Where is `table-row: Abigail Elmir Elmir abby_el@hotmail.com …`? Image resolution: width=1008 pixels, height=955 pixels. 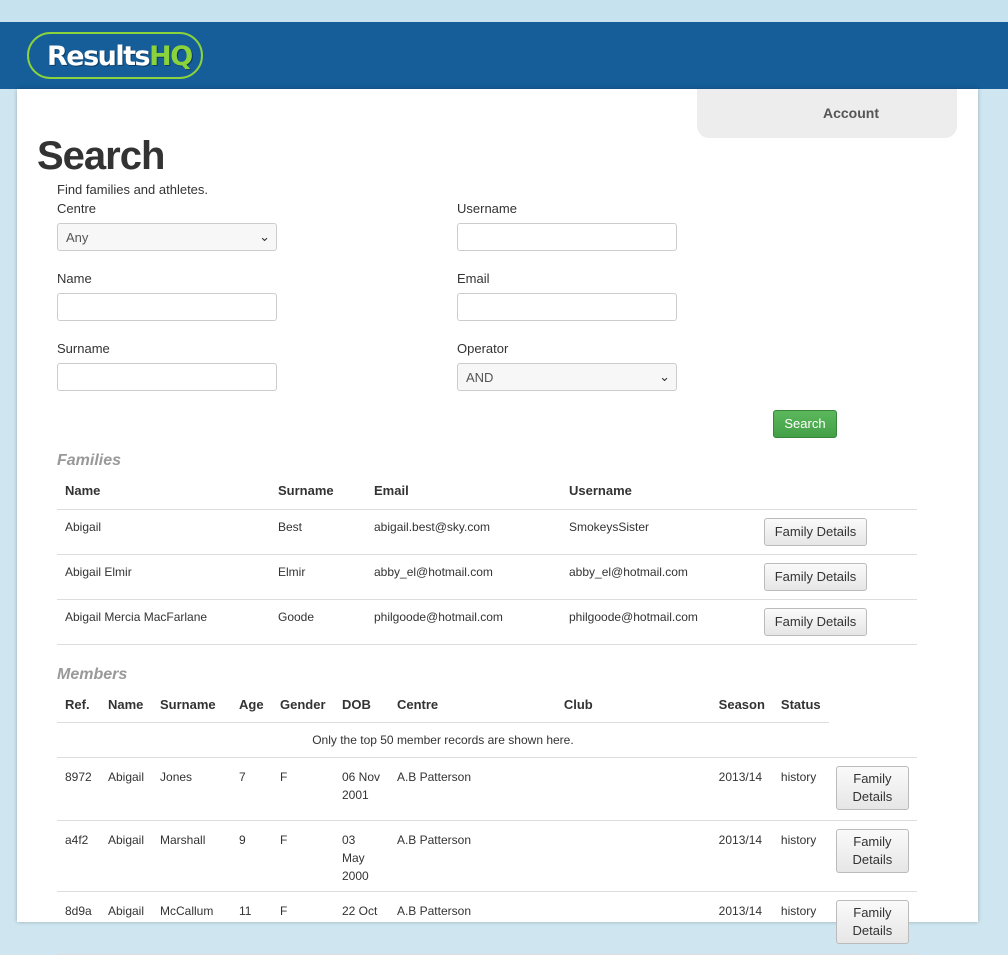
table-row: Abigail Elmir Elmir abby_el@hotmail.com … is located at coordinates (487, 577).